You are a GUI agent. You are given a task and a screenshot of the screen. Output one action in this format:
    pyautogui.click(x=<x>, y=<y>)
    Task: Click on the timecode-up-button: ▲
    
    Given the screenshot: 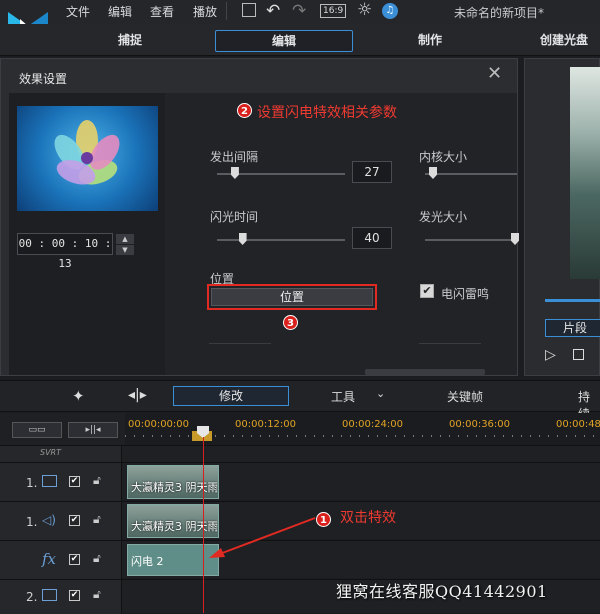 What is the action you would take?
    pyautogui.click(x=125, y=239)
    